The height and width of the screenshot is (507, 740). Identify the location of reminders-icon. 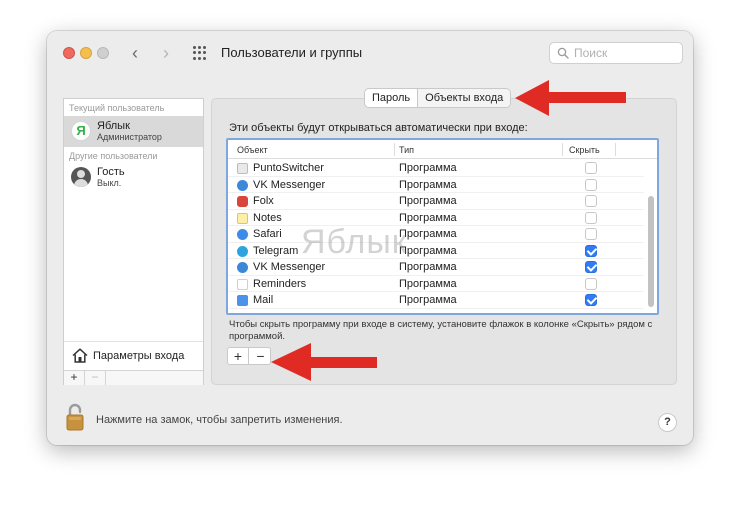
(242, 284).